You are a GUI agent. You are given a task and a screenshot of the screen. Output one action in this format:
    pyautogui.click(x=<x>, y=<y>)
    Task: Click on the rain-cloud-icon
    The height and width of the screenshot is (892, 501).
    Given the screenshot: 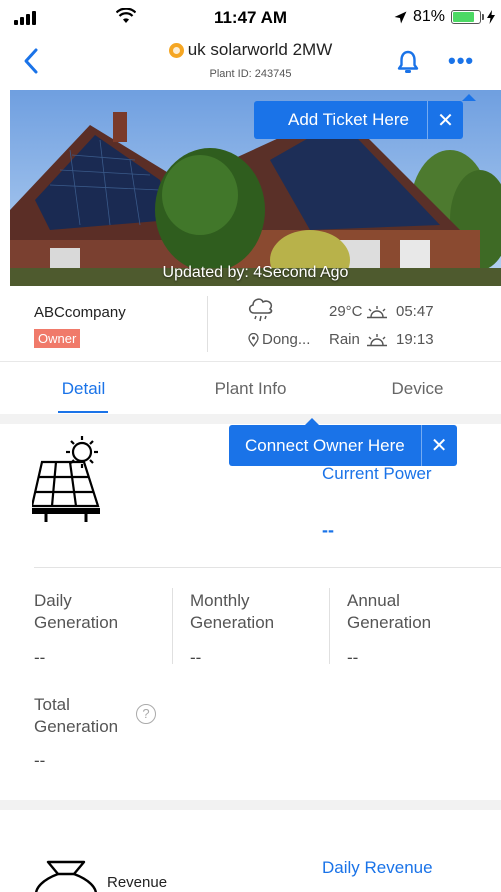 What is the action you would take?
    pyautogui.click(x=260, y=310)
    